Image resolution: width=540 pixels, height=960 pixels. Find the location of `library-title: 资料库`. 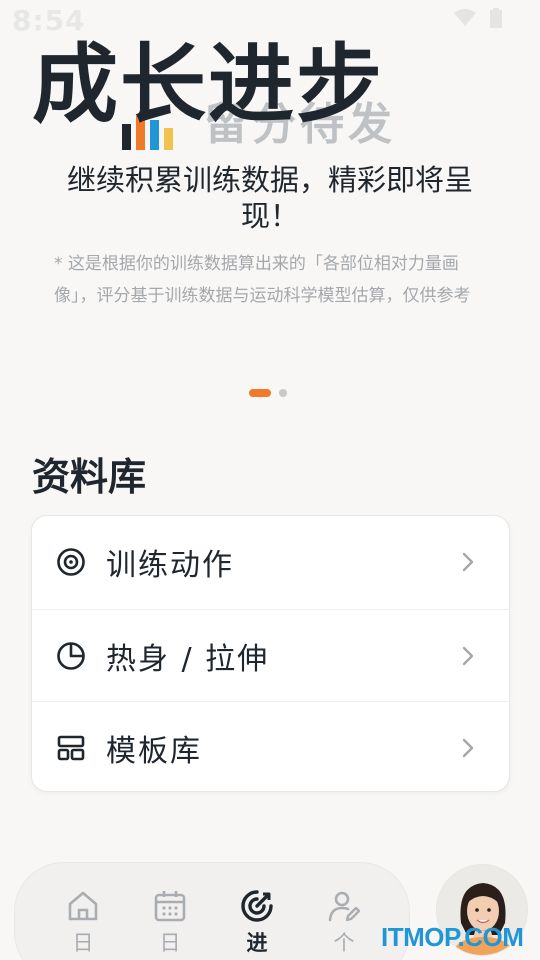

library-title: 资料库 is located at coordinates (89, 477).